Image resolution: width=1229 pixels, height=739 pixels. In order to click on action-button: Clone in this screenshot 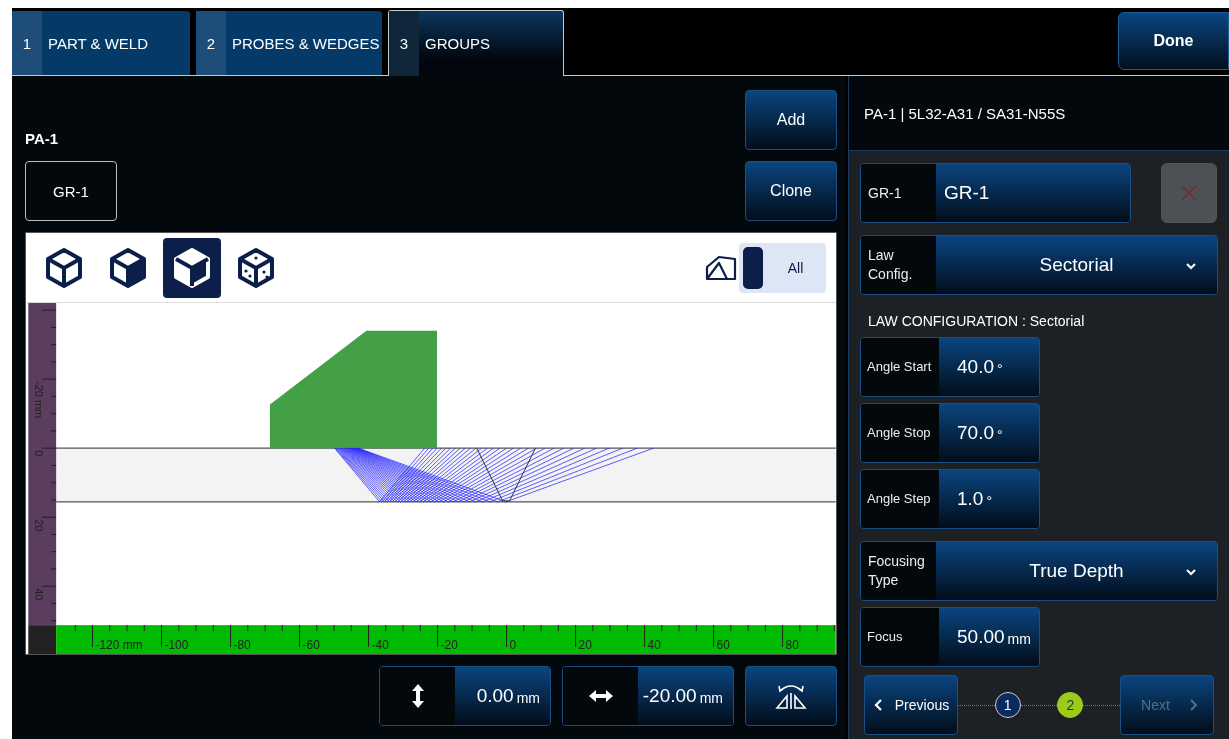, I will do `click(791, 191)`.